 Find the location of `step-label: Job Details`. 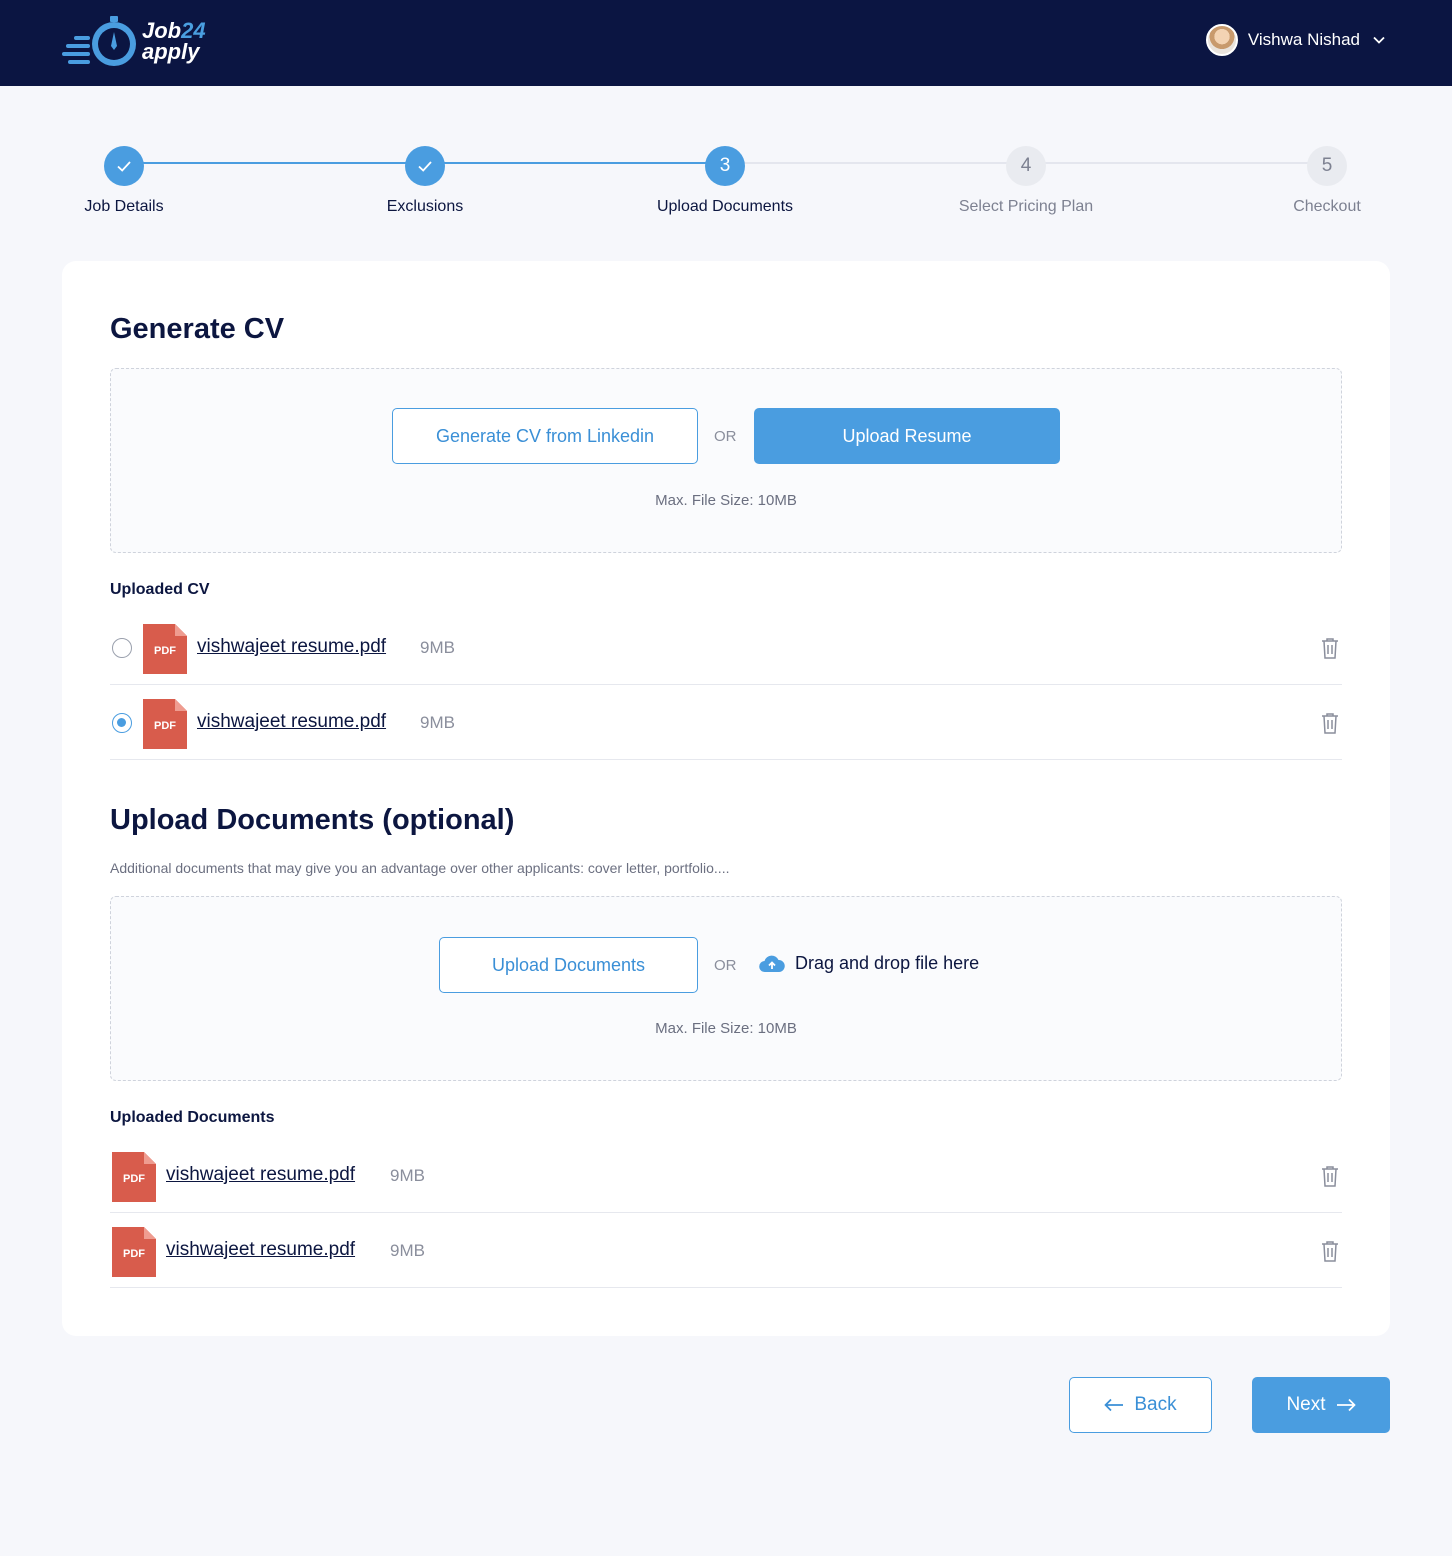

step-label: Job Details is located at coordinates (124, 206).